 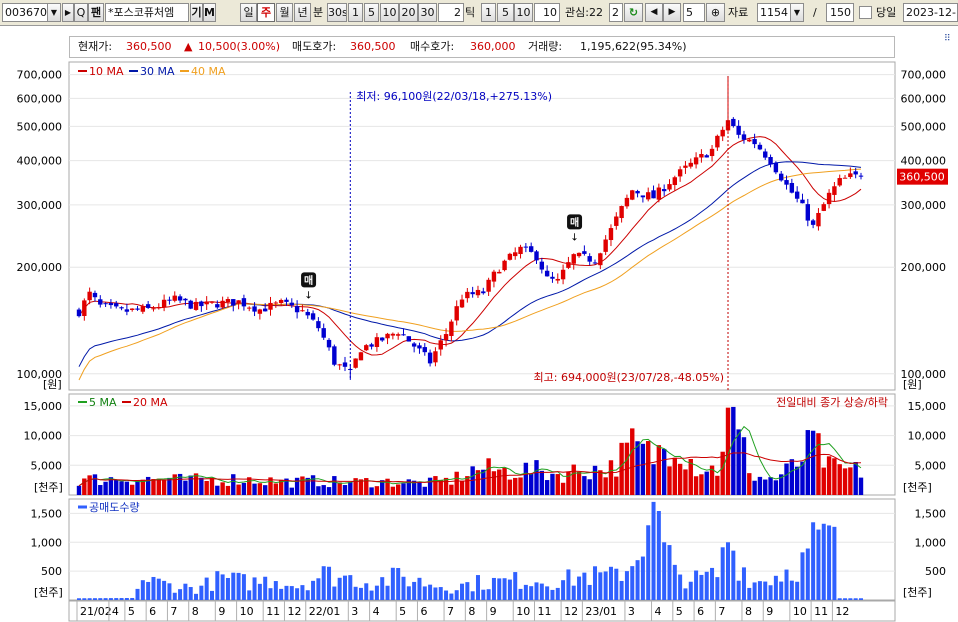 What do you see at coordinates (738, 12) in the screenshot?
I see `data-label: 자료` at bounding box center [738, 12].